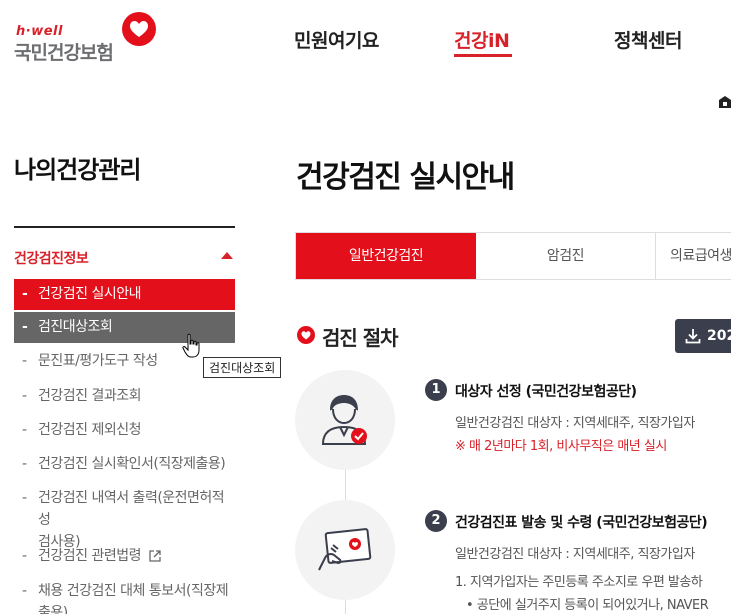  What do you see at coordinates (227, 255) in the screenshot?
I see `caret-up-icon` at bounding box center [227, 255].